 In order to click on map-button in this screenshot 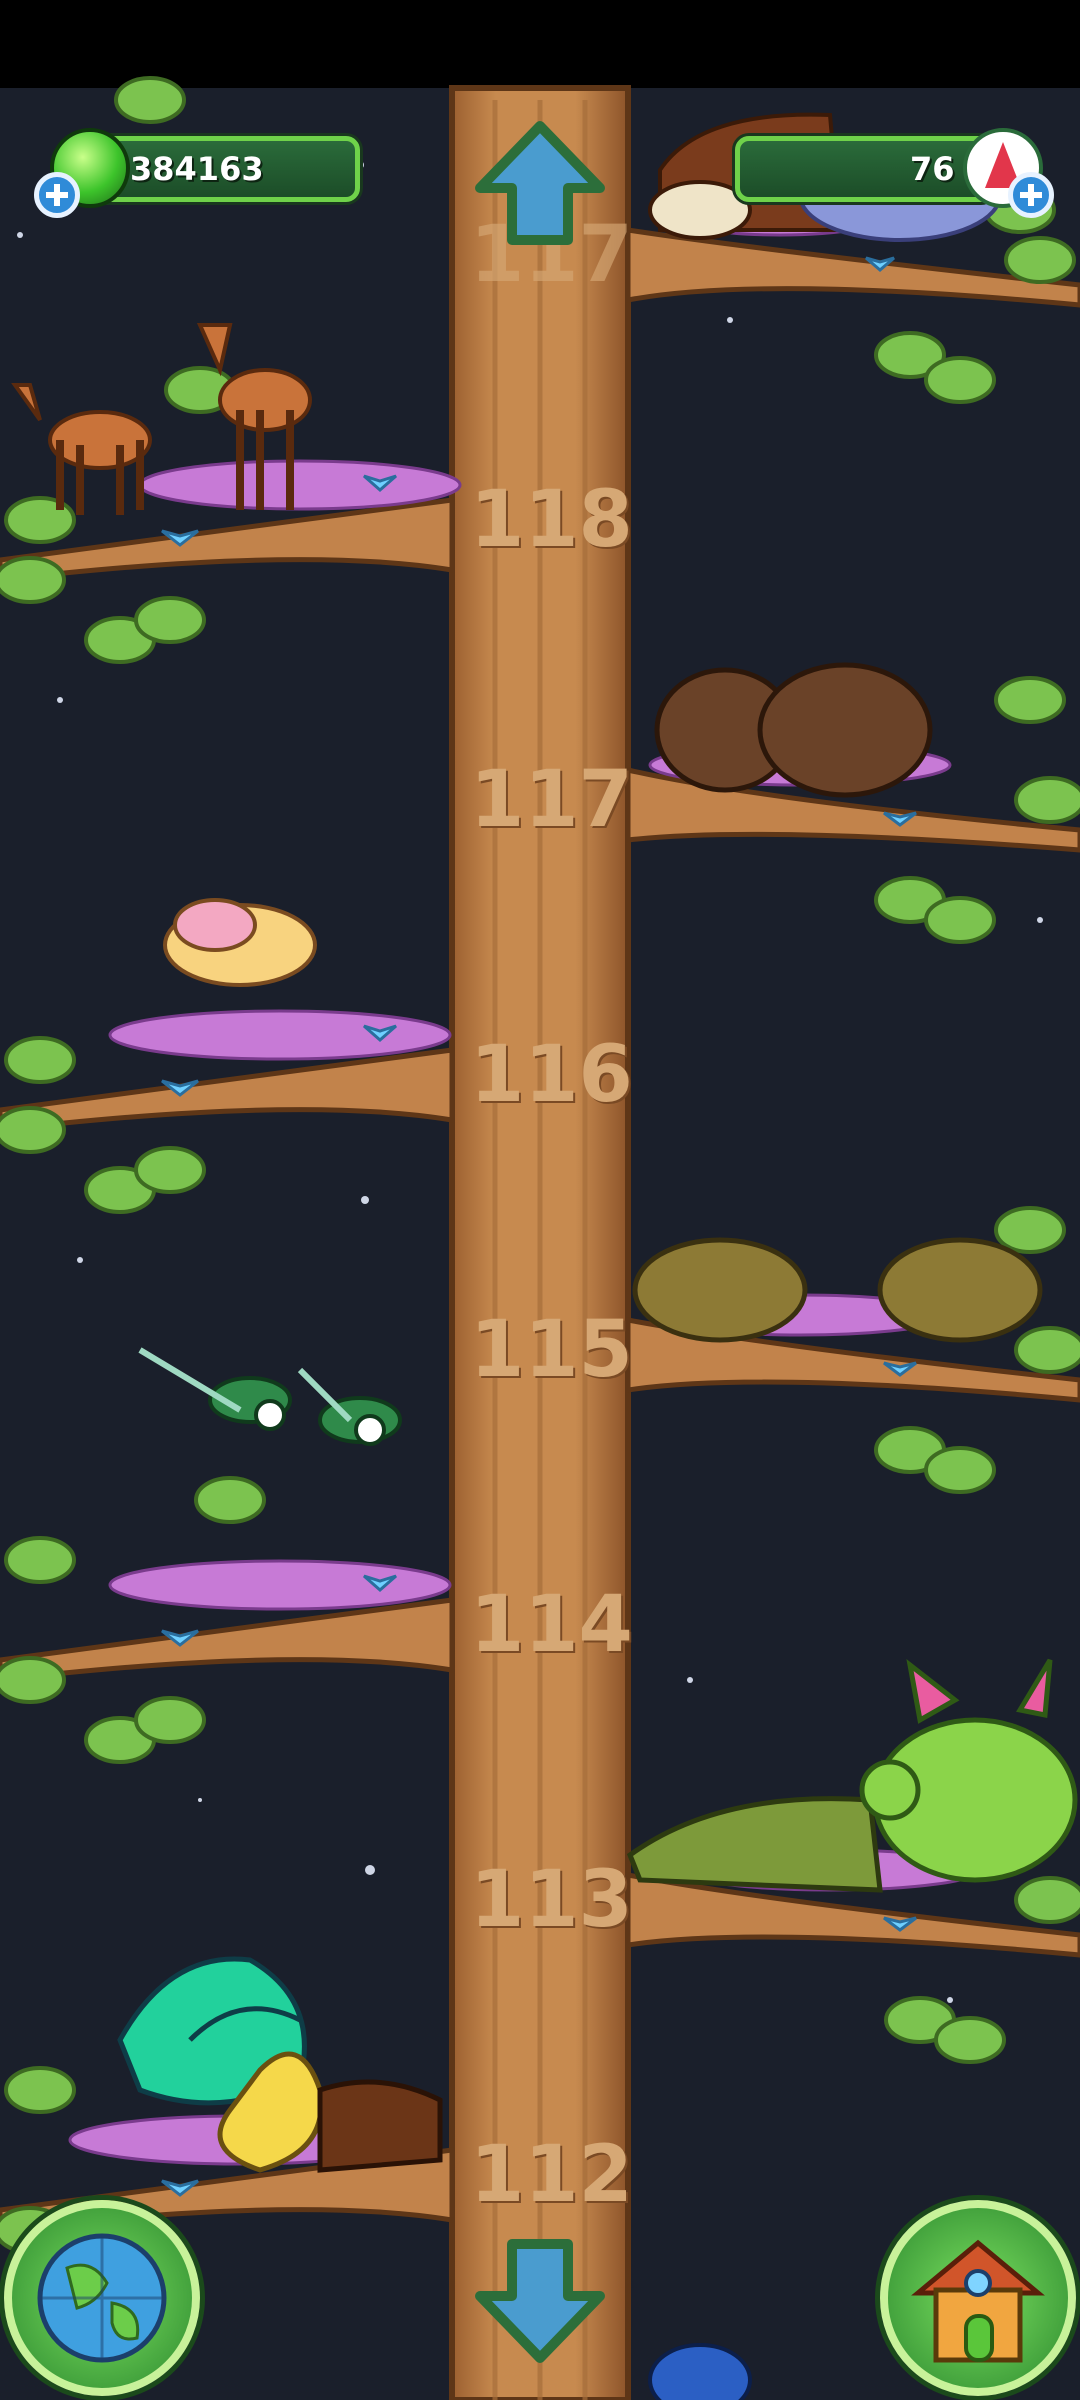, I will do `click(102, 2298)`.